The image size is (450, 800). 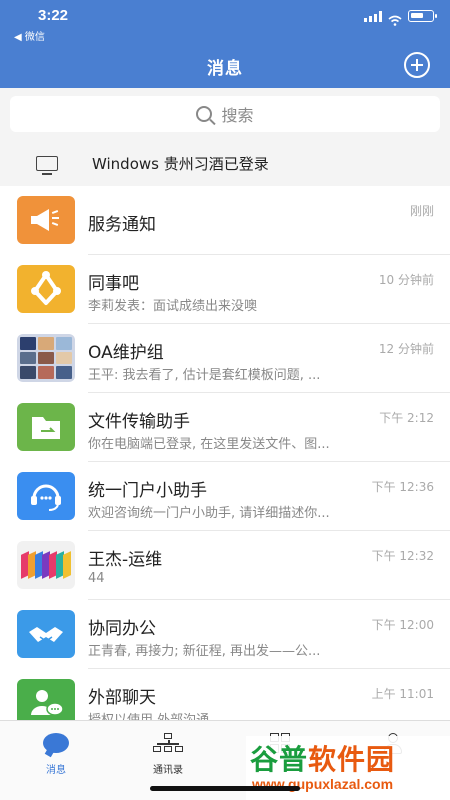 What do you see at coordinates (402, 694) in the screenshot?
I see `conversation-time: 上午 11:01` at bounding box center [402, 694].